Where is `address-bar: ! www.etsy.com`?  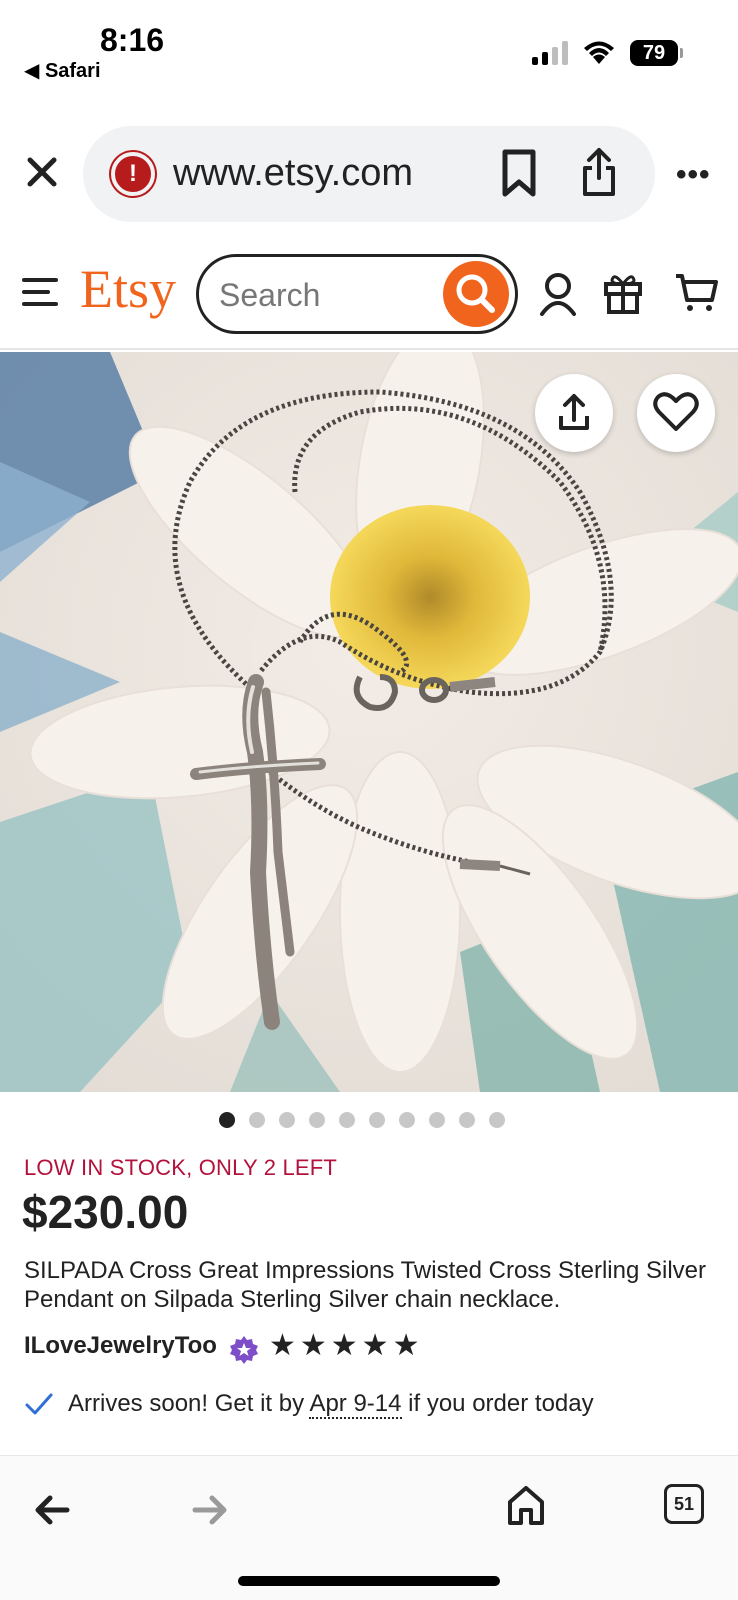 address-bar: ! www.etsy.com is located at coordinates (369, 174).